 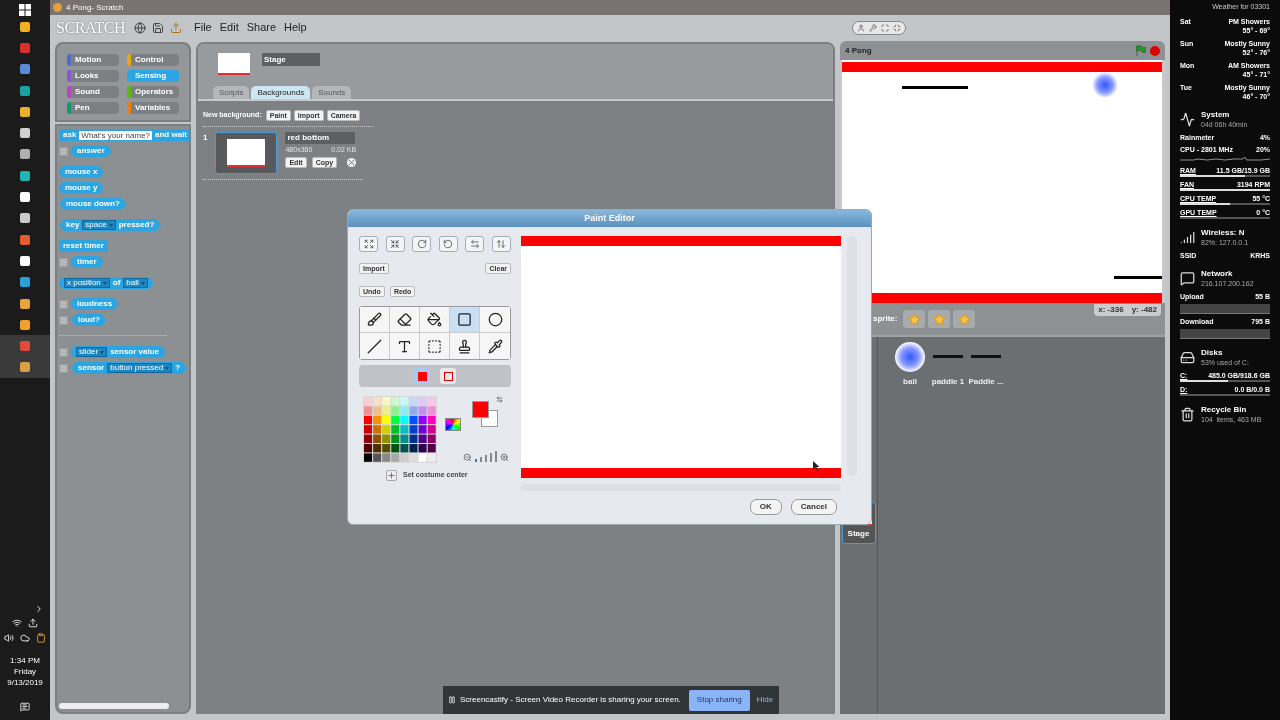 I want to click on tab: Backgrounds, so click(x=281, y=92).